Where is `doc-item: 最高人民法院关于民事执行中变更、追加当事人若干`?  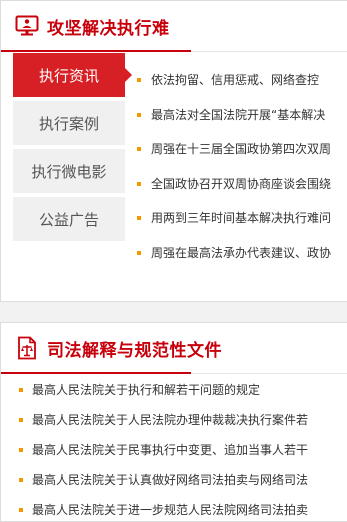
doc-item: 最高人民法院关于民事执行中变更、追加当事人若干 is located at coordinates (174, 450).